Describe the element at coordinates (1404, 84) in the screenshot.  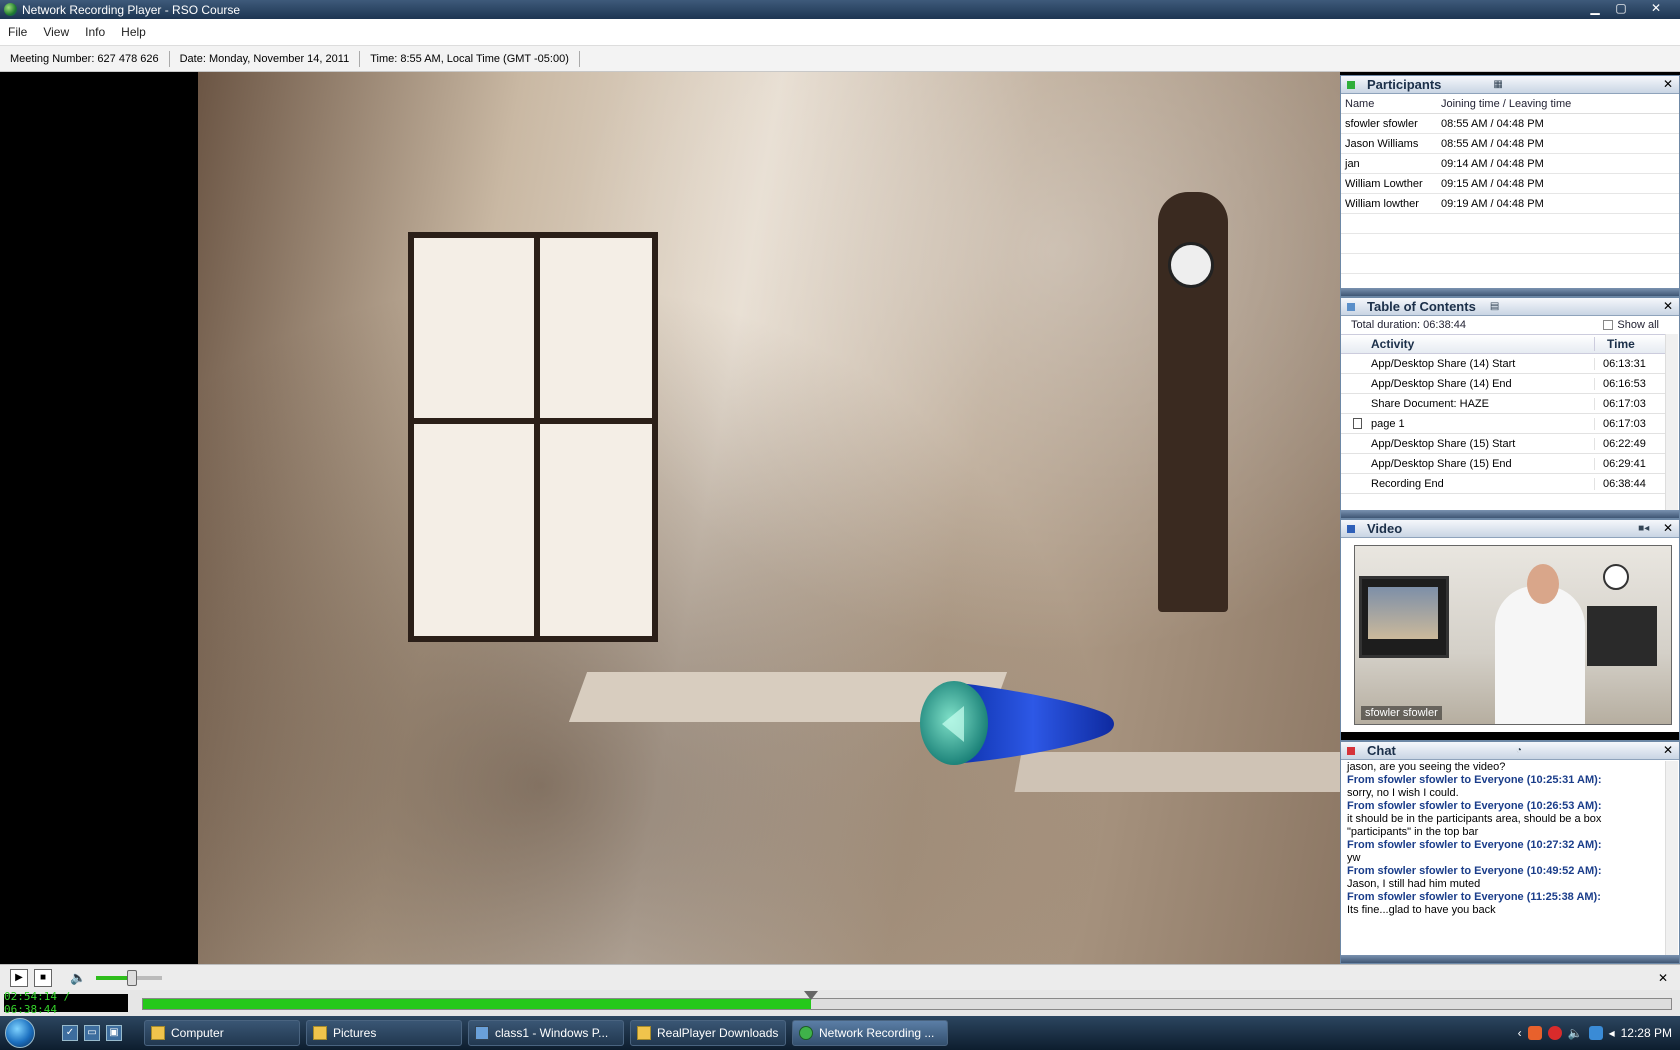
I see `participants-title: Participants` at that location.